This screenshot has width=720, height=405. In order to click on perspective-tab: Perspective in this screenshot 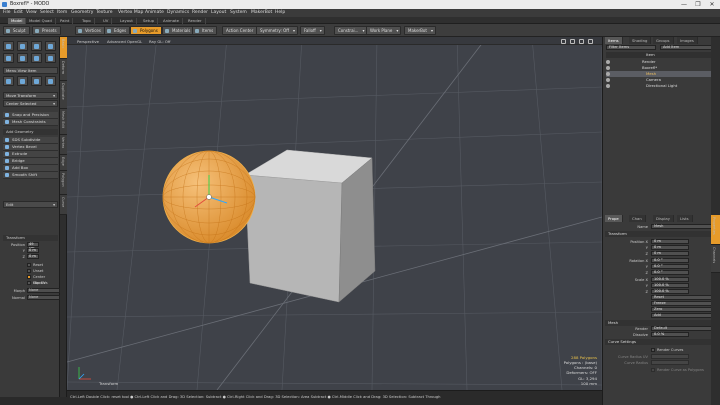, I will do `click(88, 41)`.